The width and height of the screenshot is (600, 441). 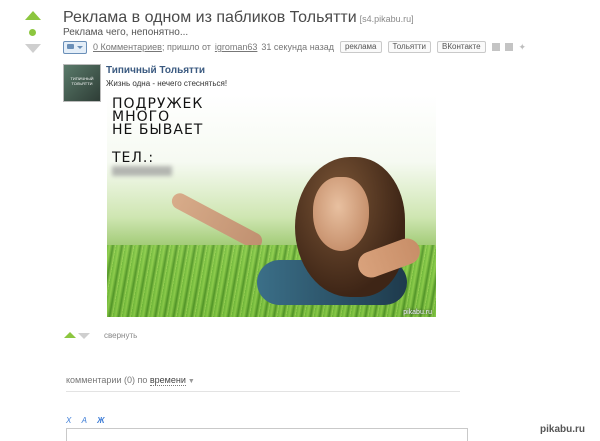 What do you see at coordinates (523, 47) in the screenshot?
I see `twitter-share-icon: ✦` at bounding box center [523, 47].